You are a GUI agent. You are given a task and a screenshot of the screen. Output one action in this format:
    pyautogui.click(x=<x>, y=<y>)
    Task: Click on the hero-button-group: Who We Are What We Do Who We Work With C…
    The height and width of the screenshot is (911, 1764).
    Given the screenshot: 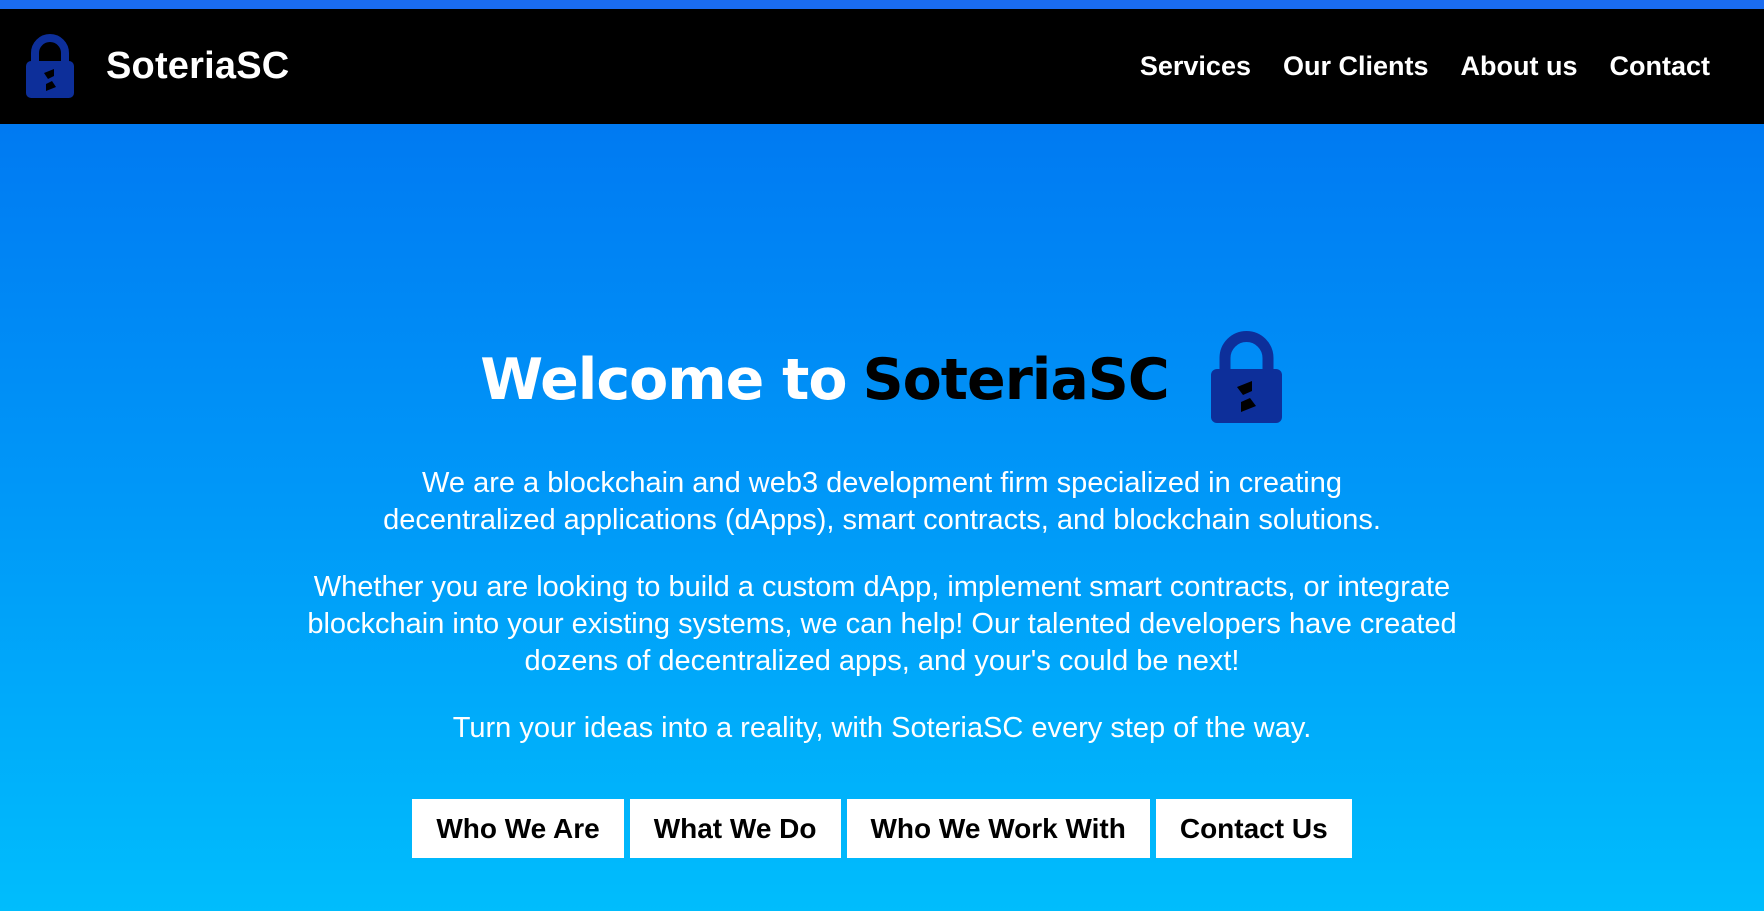 What is the action you would take?
    pyautogui.click(x=882, y=828)
    